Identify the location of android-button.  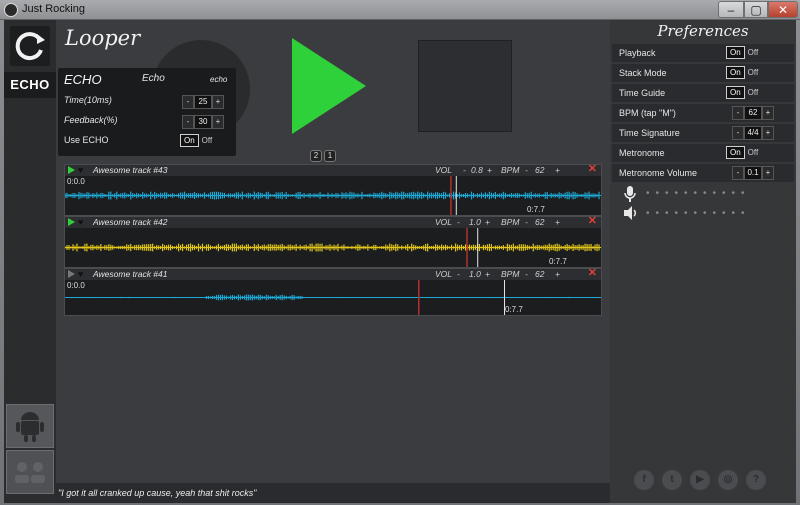
(30, 426).